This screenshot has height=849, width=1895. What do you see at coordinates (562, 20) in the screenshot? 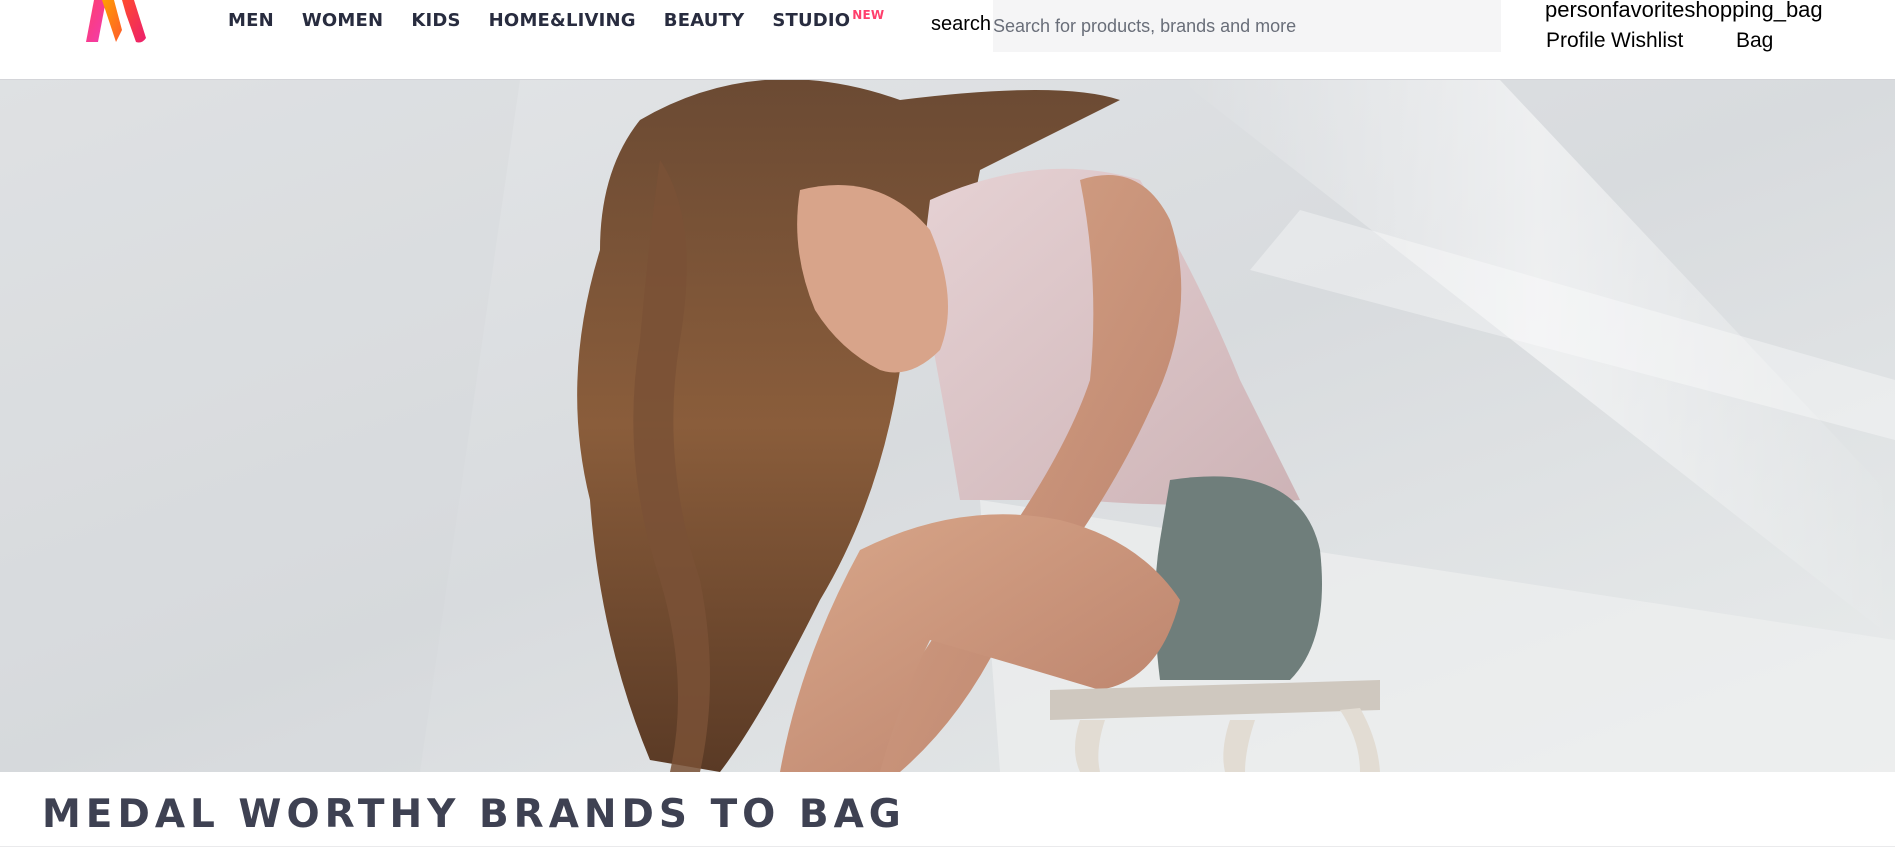
I see `nav-item-label: HOME&LIVING` at bounding box center [562, 20].